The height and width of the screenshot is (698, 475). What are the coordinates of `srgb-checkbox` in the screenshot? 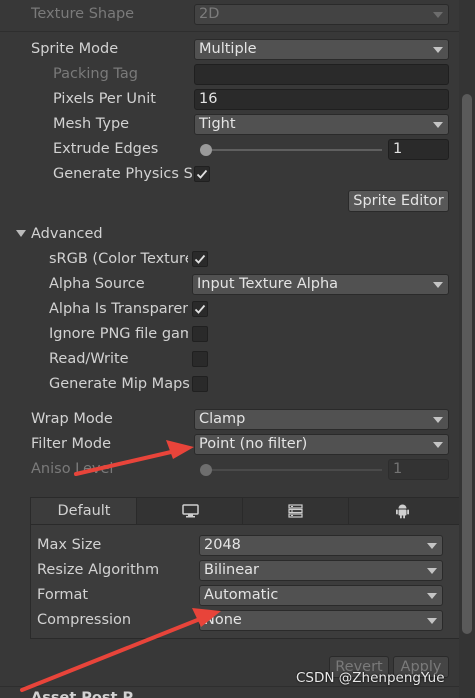 It's located at (200, 259).